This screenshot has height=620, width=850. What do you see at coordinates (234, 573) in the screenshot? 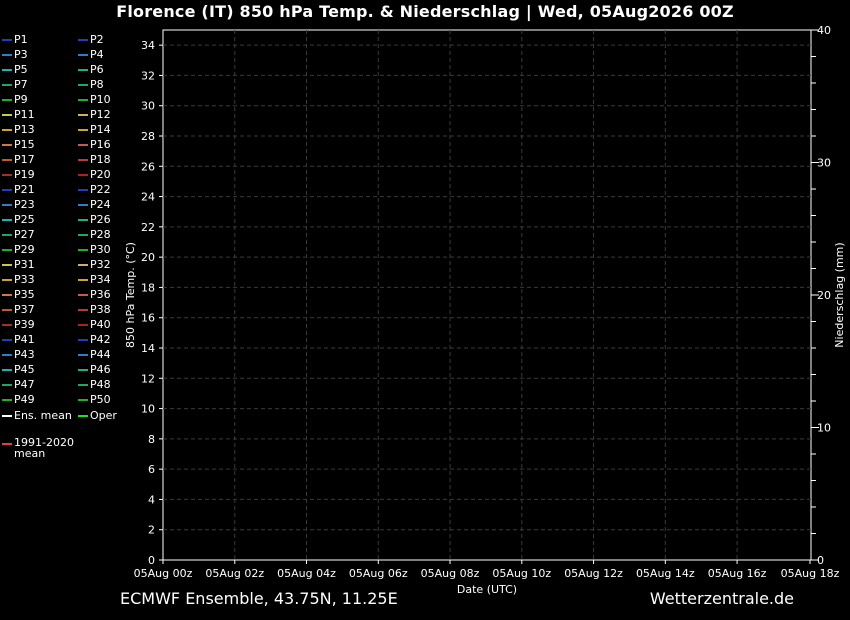
I see `x-tick-label: 05Aug 02z` at bounding box center [234, 573].